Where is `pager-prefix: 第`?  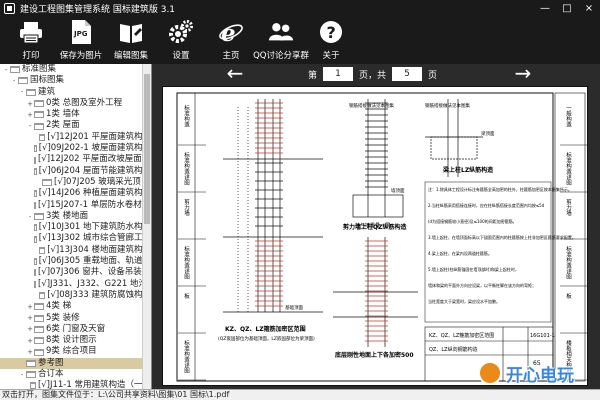 pager-prefix: 第 is located at coordinates (313, 75).